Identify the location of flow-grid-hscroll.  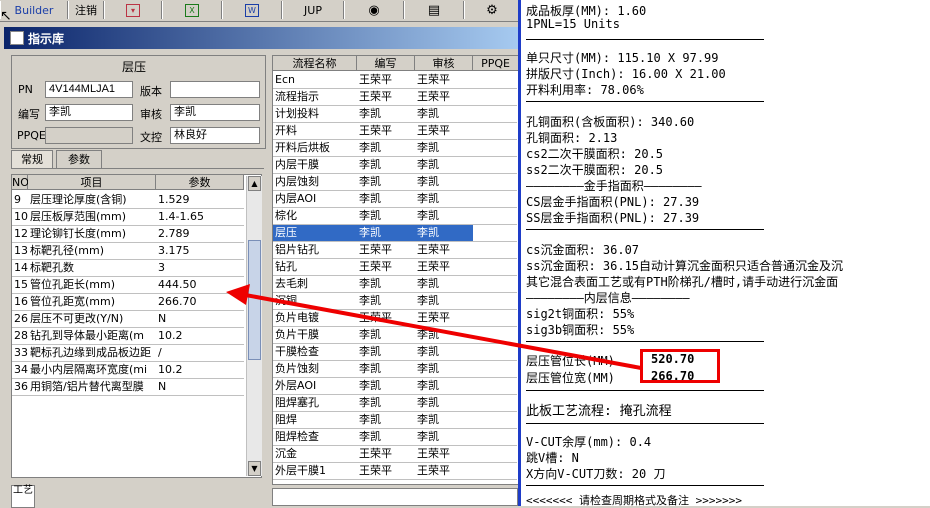
(395, 497).